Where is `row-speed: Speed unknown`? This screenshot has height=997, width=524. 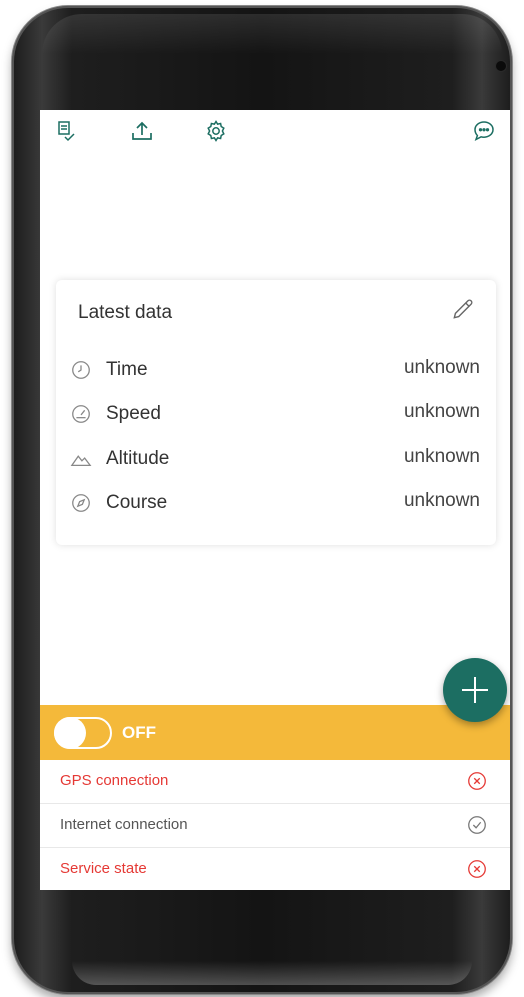 row-speed: Speed unknown is located at coordinates (275, 414).